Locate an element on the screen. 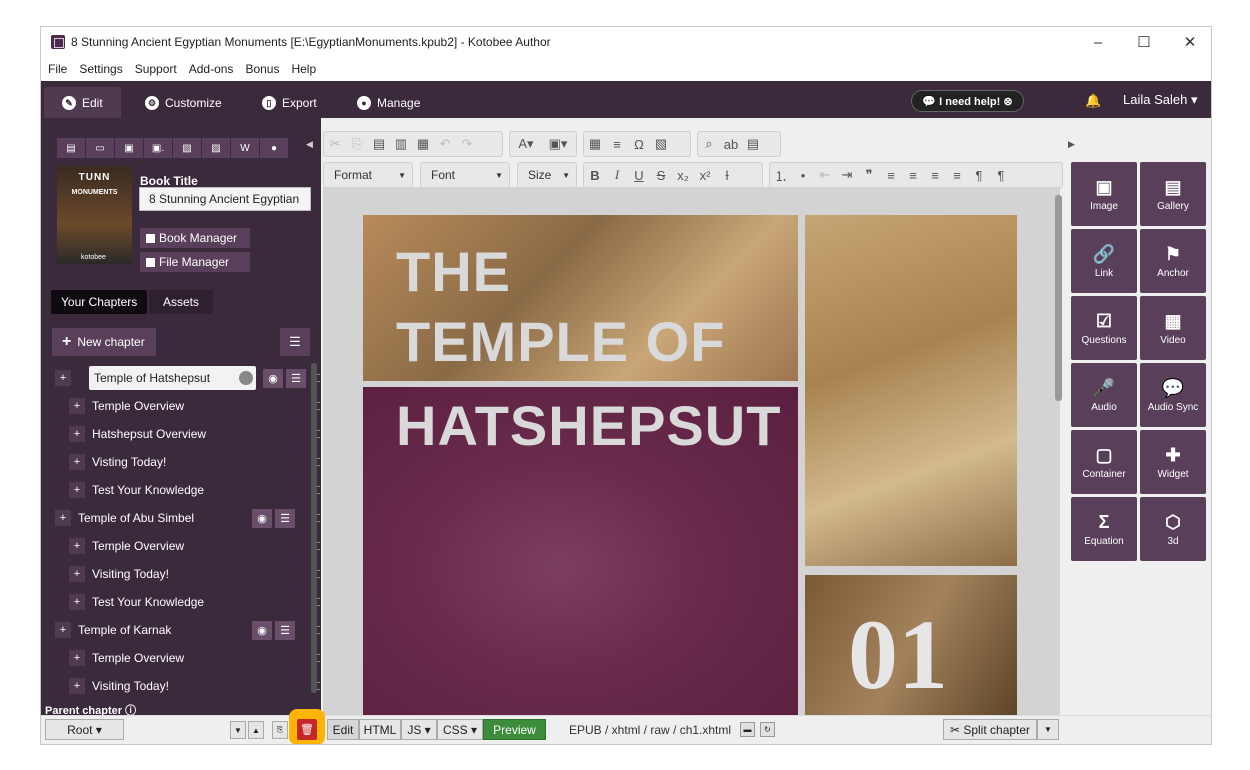 The height and width of the screenshot is (770, 1250). file-manager-button: File Manager is located at coordinates (195, 262).